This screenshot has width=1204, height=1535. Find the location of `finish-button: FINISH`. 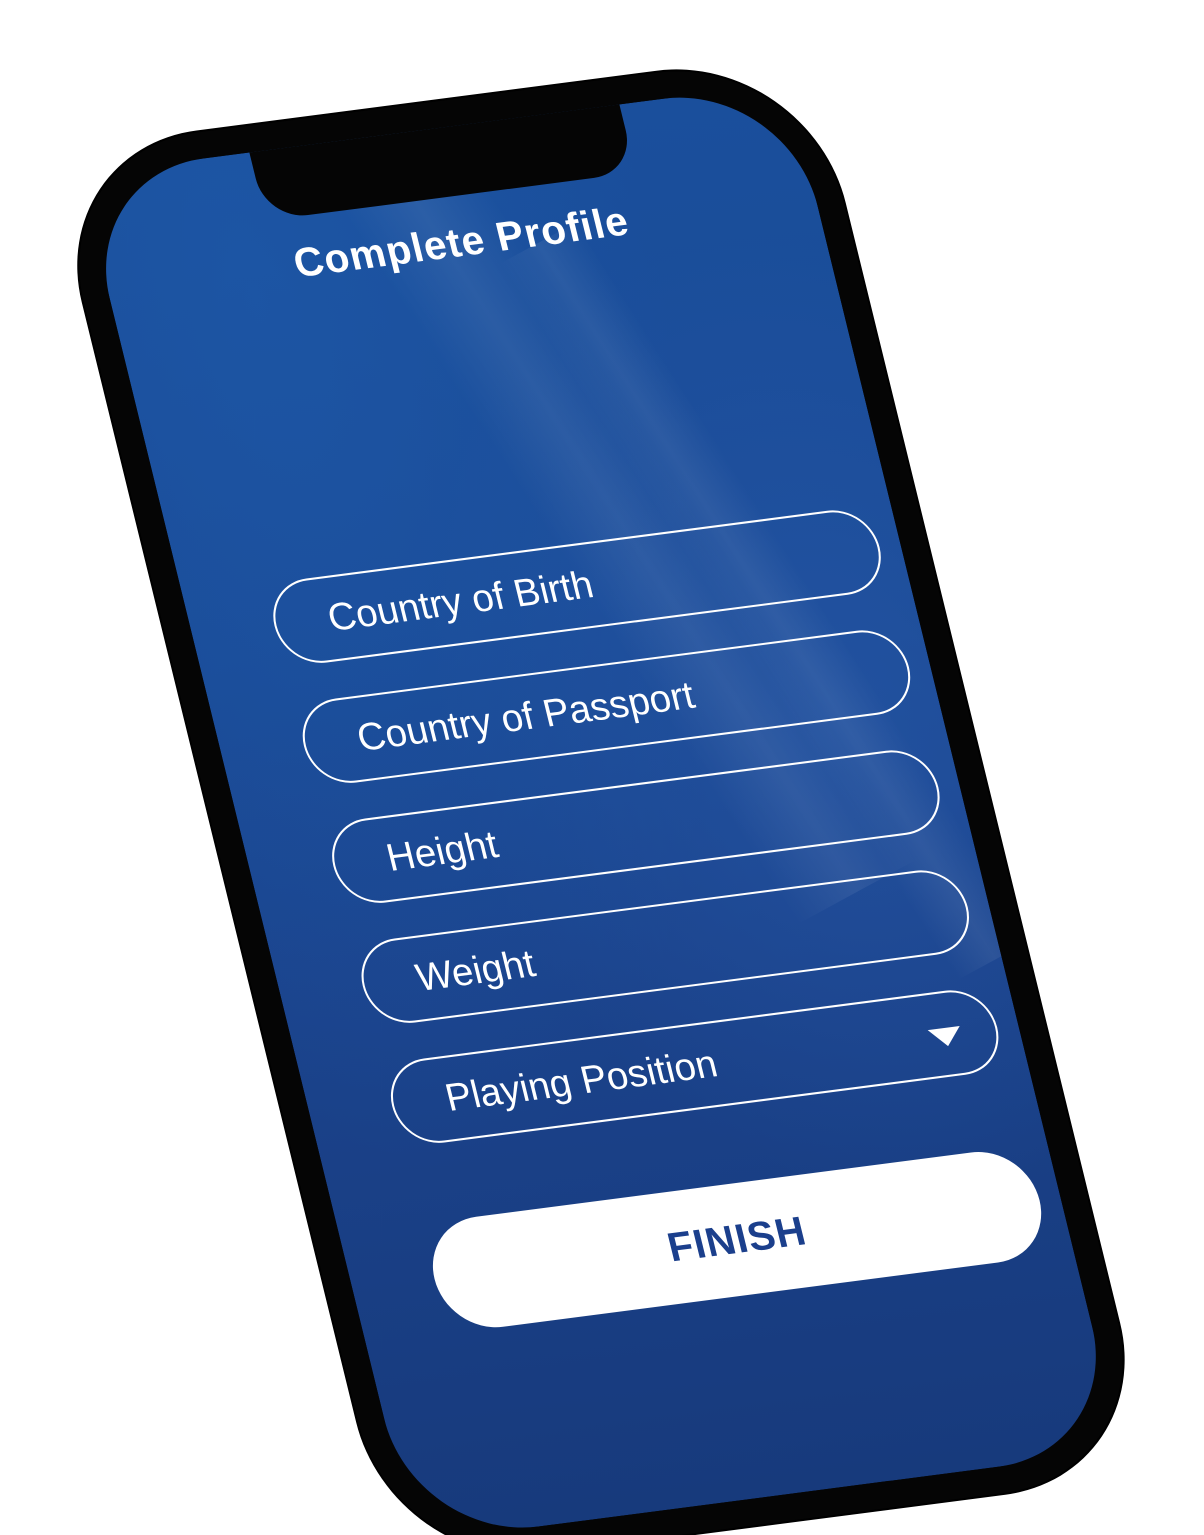

finish-button: FINISH is located at coordinates (737, 1239).